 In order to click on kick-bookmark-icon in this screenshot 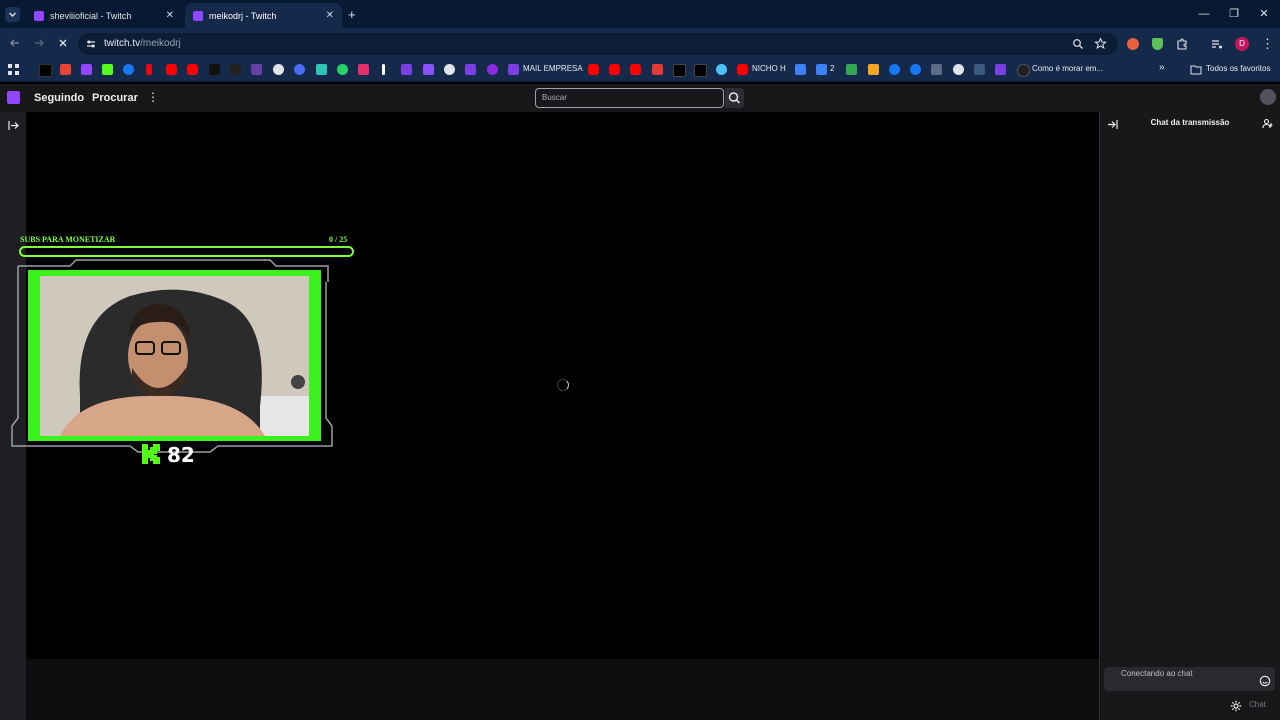, I will do `click(107, 69)`.